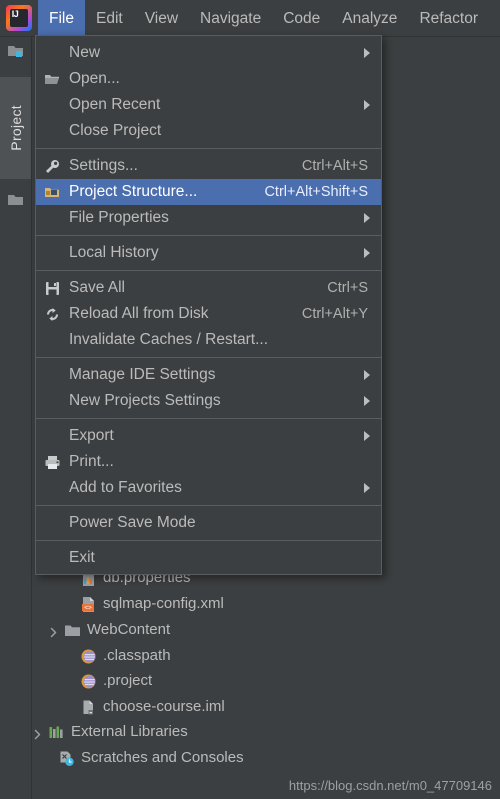 The image size is (500, 799). I want to click on menu-item-label: Local History, so click(114, 252).